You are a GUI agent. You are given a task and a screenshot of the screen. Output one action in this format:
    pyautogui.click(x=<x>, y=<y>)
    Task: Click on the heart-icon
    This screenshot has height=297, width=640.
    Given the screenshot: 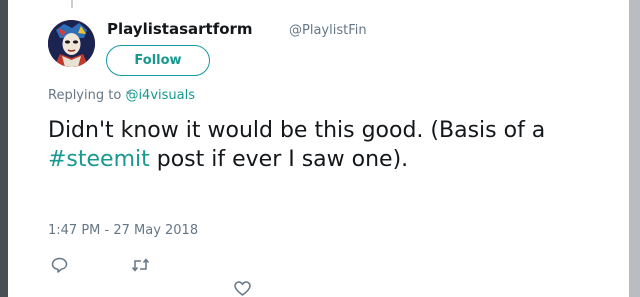 What is the action you would take?
    pyautogui.click(x=242, y=288)
    